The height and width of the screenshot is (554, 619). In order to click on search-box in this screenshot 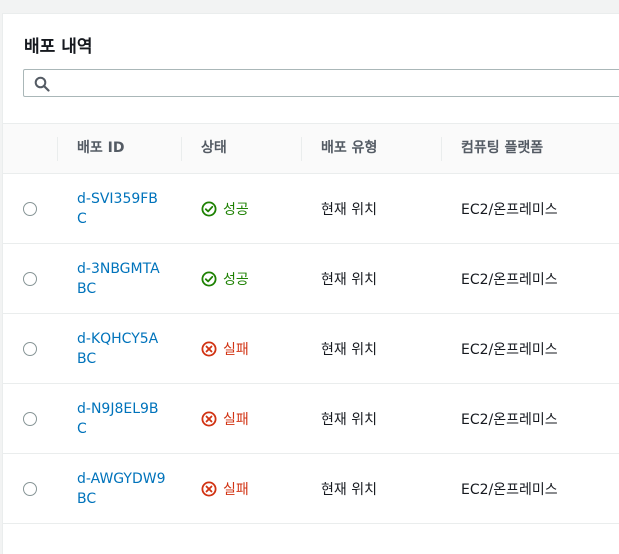, I will do `click(321, 83)`.